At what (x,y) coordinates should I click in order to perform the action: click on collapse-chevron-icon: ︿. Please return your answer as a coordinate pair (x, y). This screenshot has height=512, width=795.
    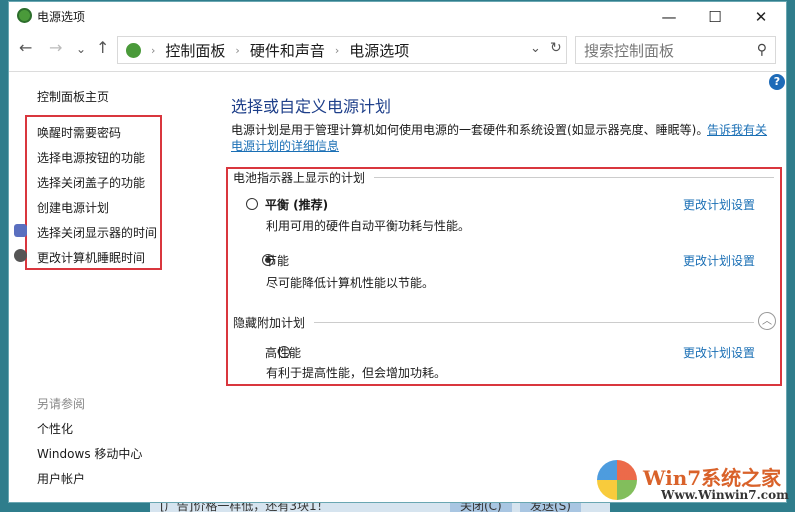
    Looking at the image, I should click on (767, 321).